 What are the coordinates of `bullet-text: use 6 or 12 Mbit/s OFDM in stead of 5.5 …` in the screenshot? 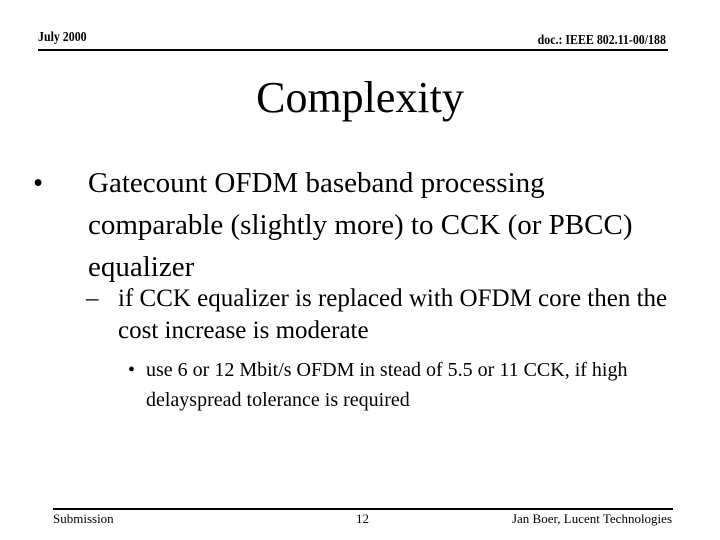 It's located at (387, 385).